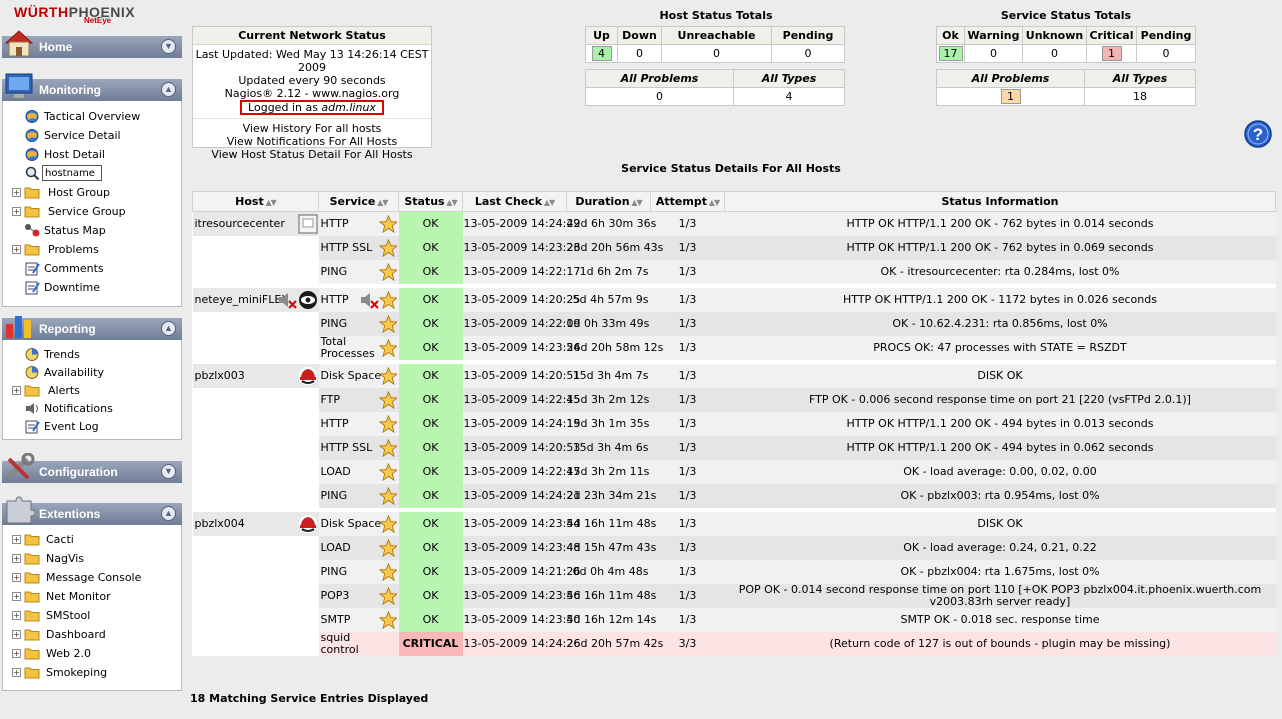  I want to click on nagios-version-link: Nagios® 2.12 - www.nagios.org, so click(312, 93).